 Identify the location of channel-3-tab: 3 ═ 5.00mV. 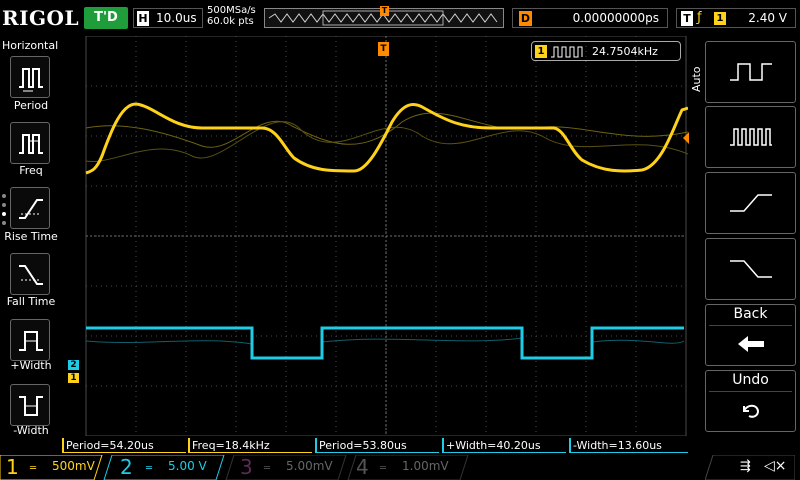
(284, 467).